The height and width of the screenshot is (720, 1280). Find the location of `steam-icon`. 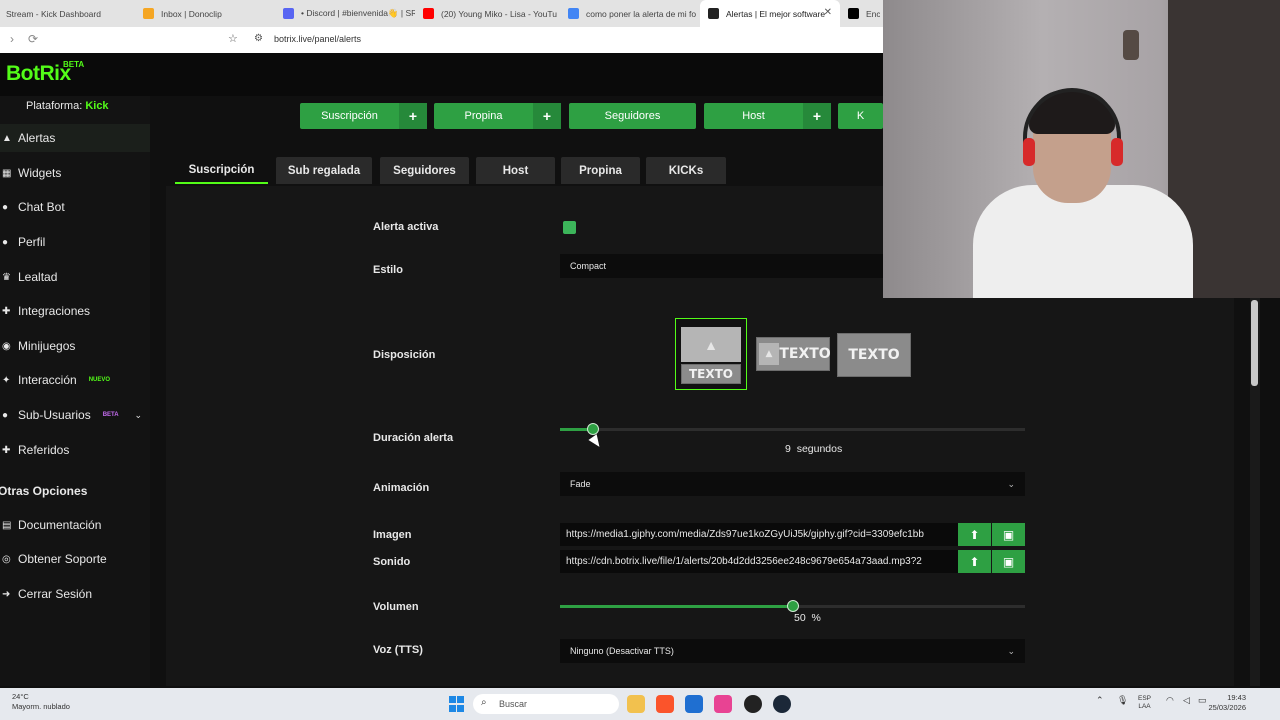

steam-icon is located at coordinates (782, 704).